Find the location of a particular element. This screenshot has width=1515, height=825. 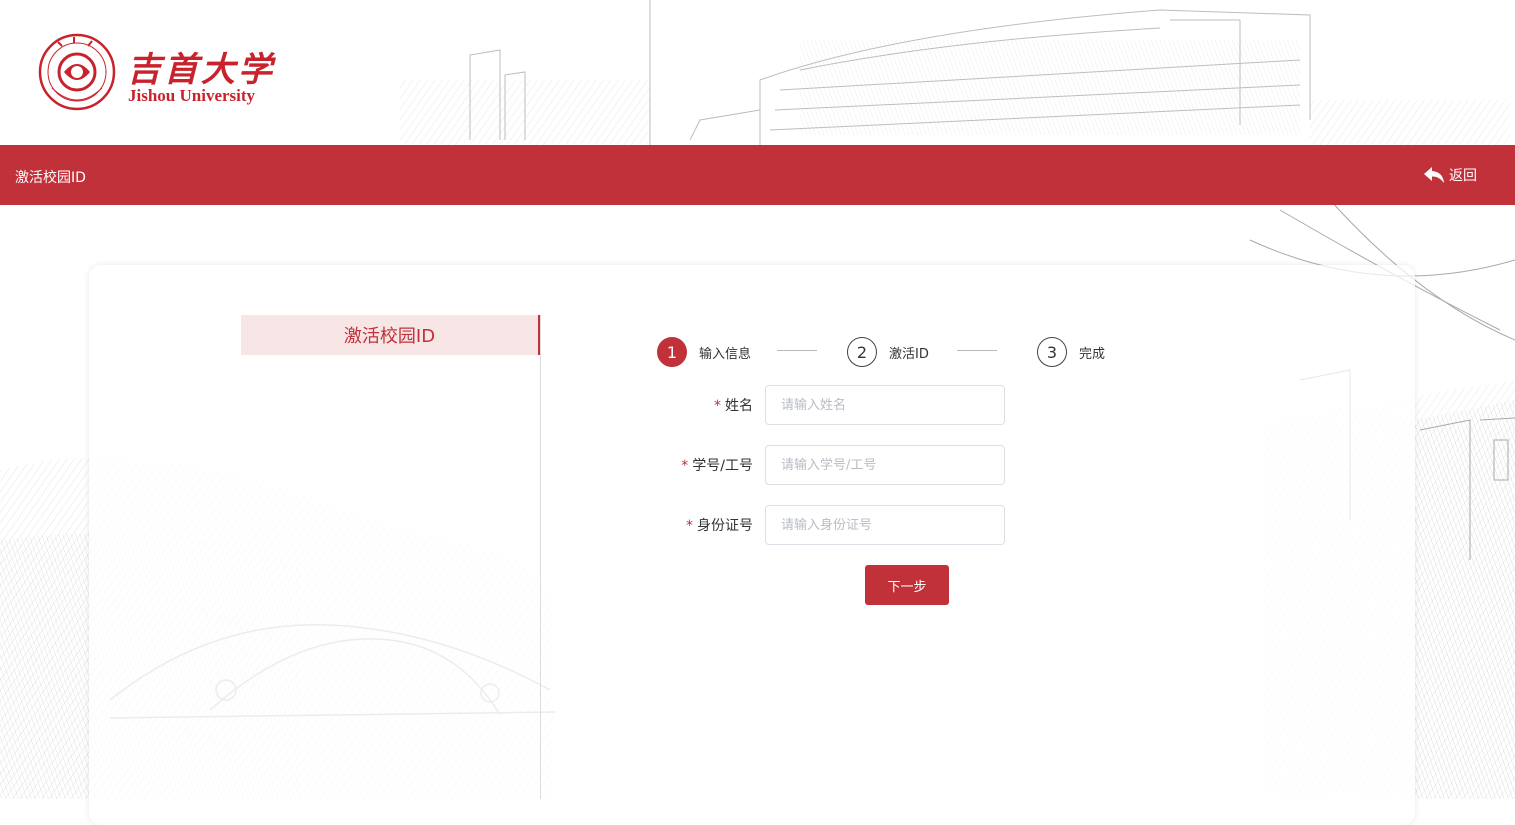

university-seal-icon is located at coordinates (77, 72).